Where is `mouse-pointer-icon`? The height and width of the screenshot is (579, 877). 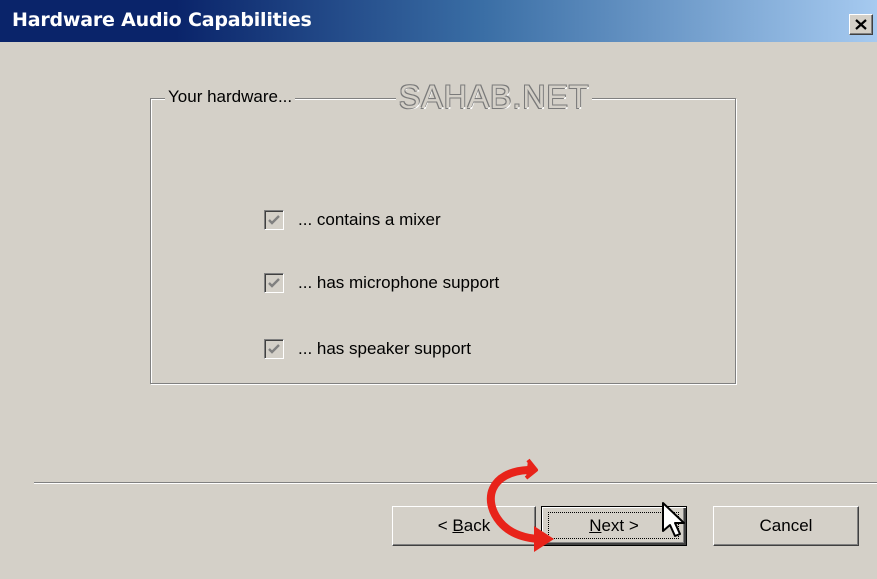
mouse-pointer-icon is located at coordinates (673, 519).